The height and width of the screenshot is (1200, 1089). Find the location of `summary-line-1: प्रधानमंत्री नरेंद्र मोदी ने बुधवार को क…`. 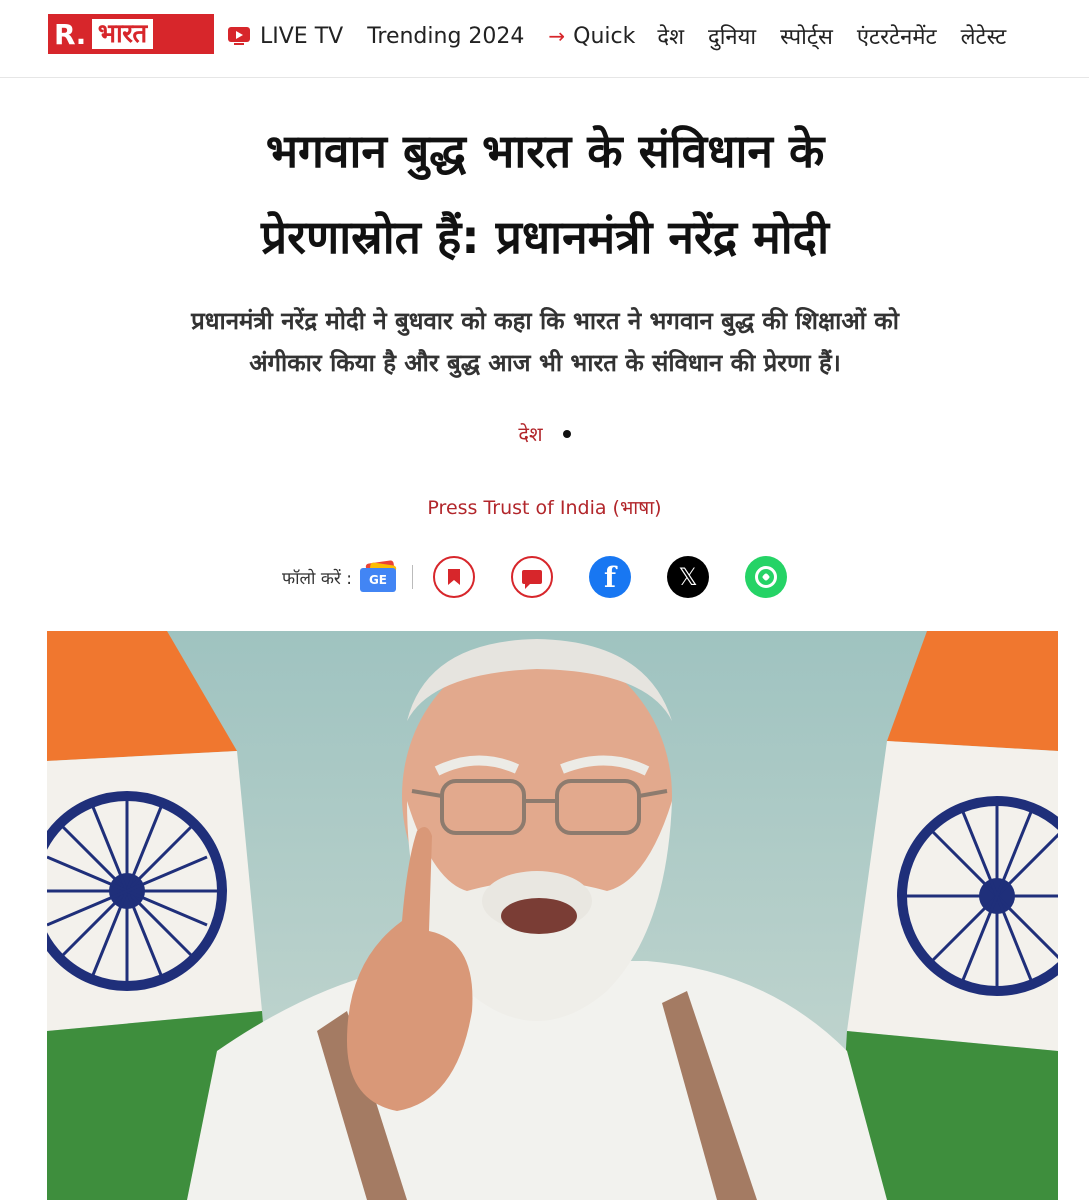

summary-line-1: प्रधानमंत्री नरेंद्र मोदी ने बुधवार को क… is located at coordinates (545, 321).